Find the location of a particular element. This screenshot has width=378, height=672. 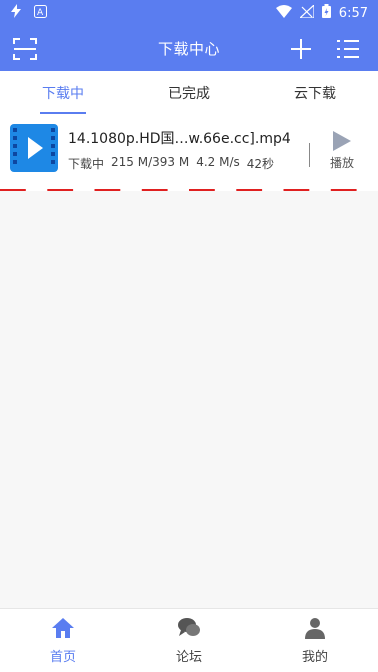

profile-icon is located at coordinates (315, 630).